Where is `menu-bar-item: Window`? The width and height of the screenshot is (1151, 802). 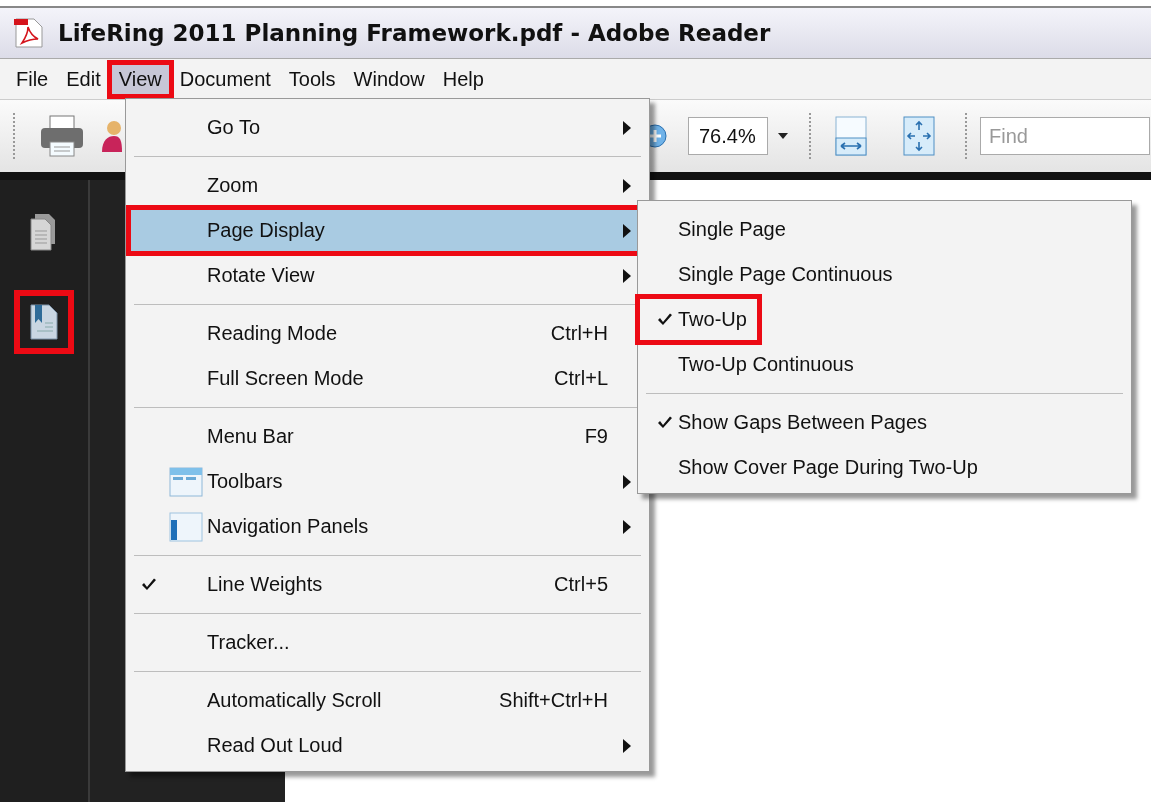
menu-bar-item: Window is located at coordinates (389, 79).